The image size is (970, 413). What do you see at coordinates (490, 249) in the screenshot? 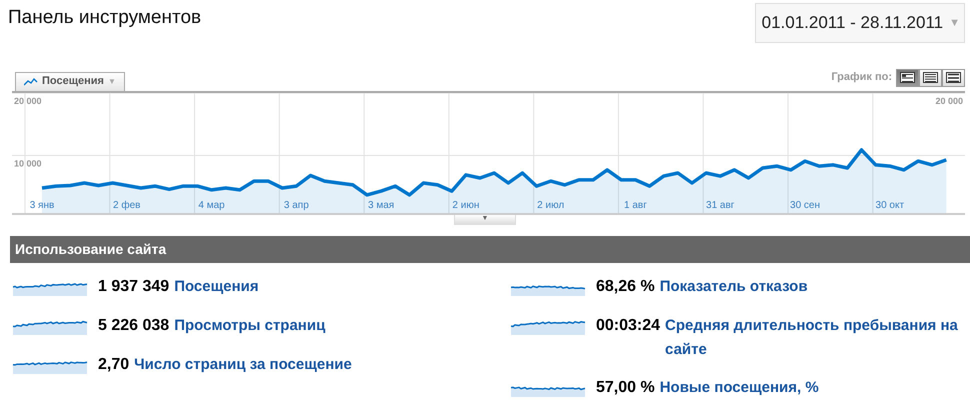
I see `section-header: Использование сайта` at bounding box center [490, 249].